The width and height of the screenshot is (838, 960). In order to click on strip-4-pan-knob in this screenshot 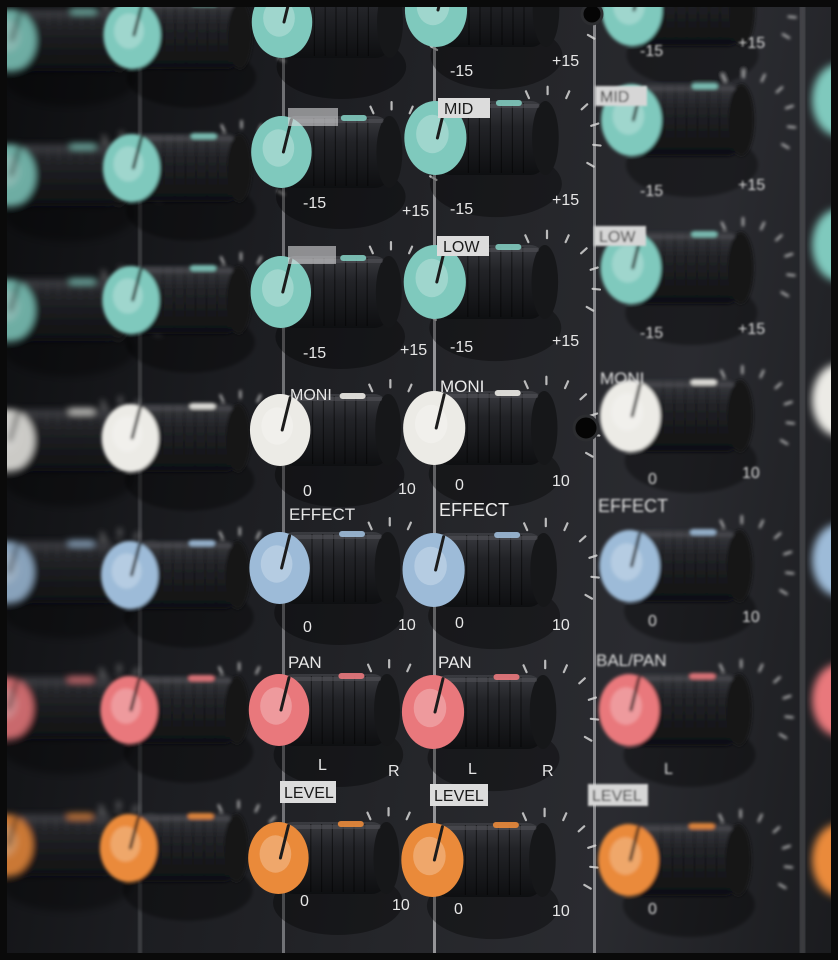, I will do `click(696, 723)`.